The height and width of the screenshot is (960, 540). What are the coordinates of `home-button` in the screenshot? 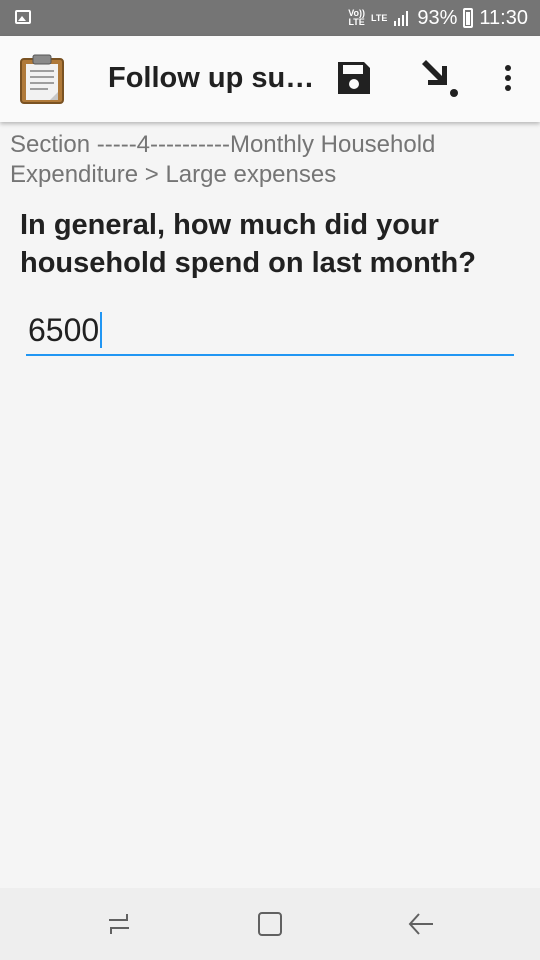 It's located at (270, 924).